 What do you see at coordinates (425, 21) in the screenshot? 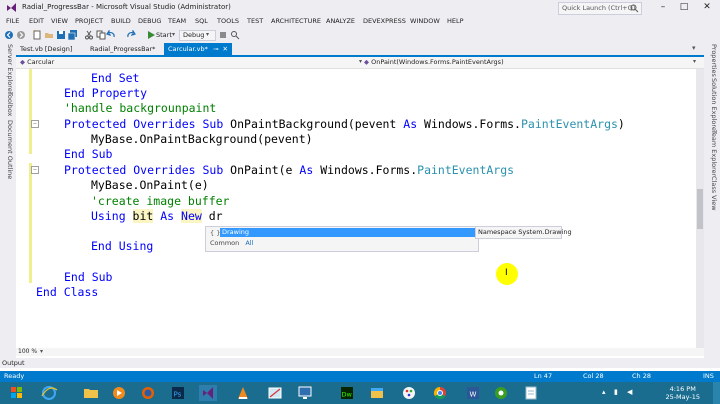
I see `menu-window: WINDOW` at bounding box center [425, 21].